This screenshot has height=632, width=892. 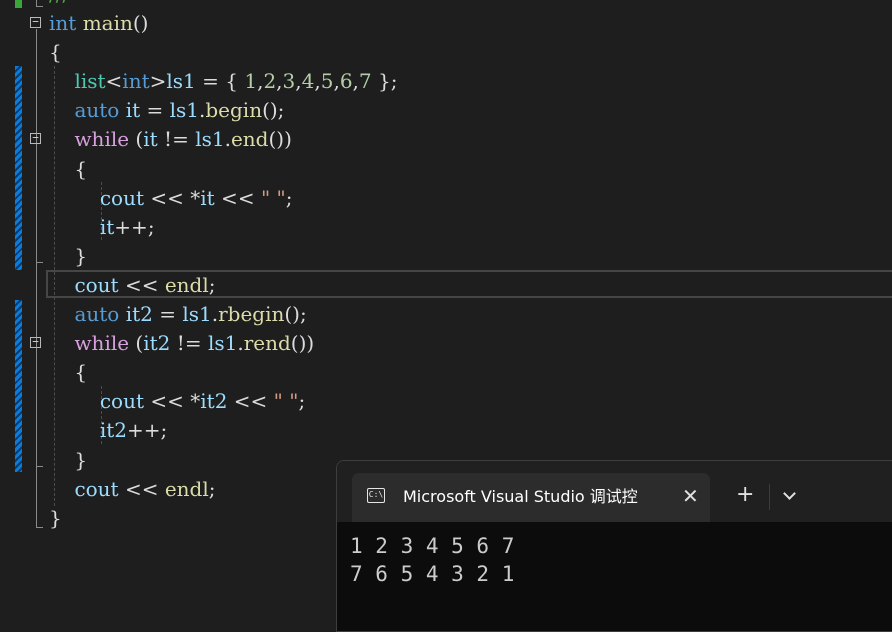 What do you see at coordinates (789, 493) in the screenshot?
I see `chevron-down-icon` at bounding box center [789, 493].